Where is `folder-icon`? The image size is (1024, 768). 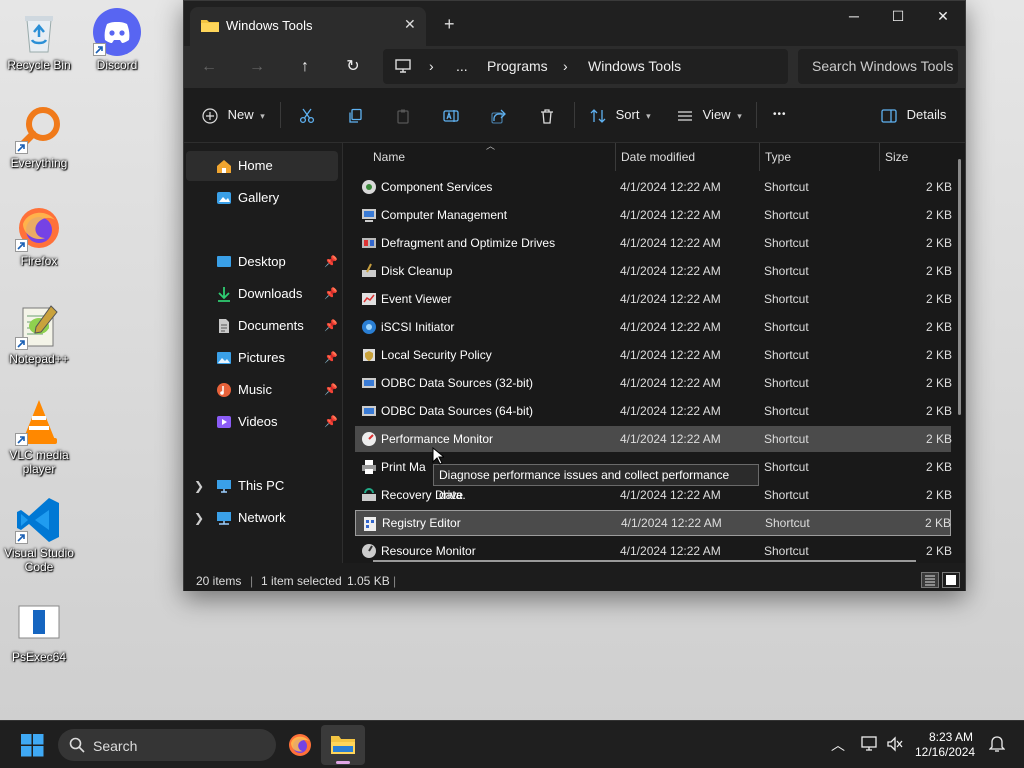 folder-icon is located at coordinates (343, 745).